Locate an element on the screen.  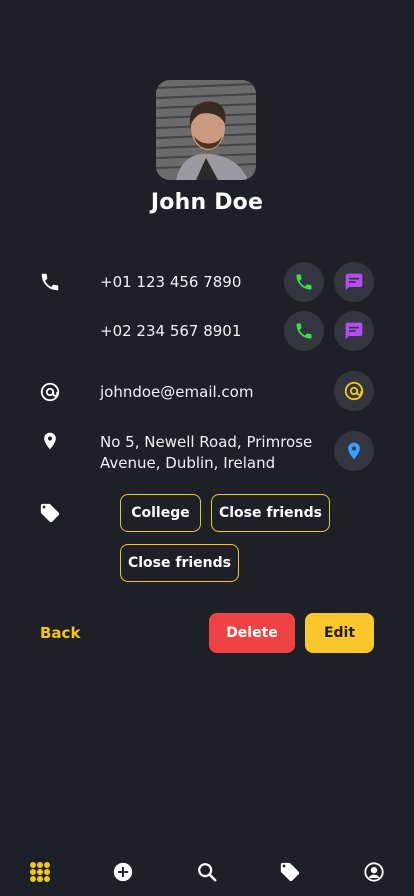
email-button is located at coordinates (354, 391).